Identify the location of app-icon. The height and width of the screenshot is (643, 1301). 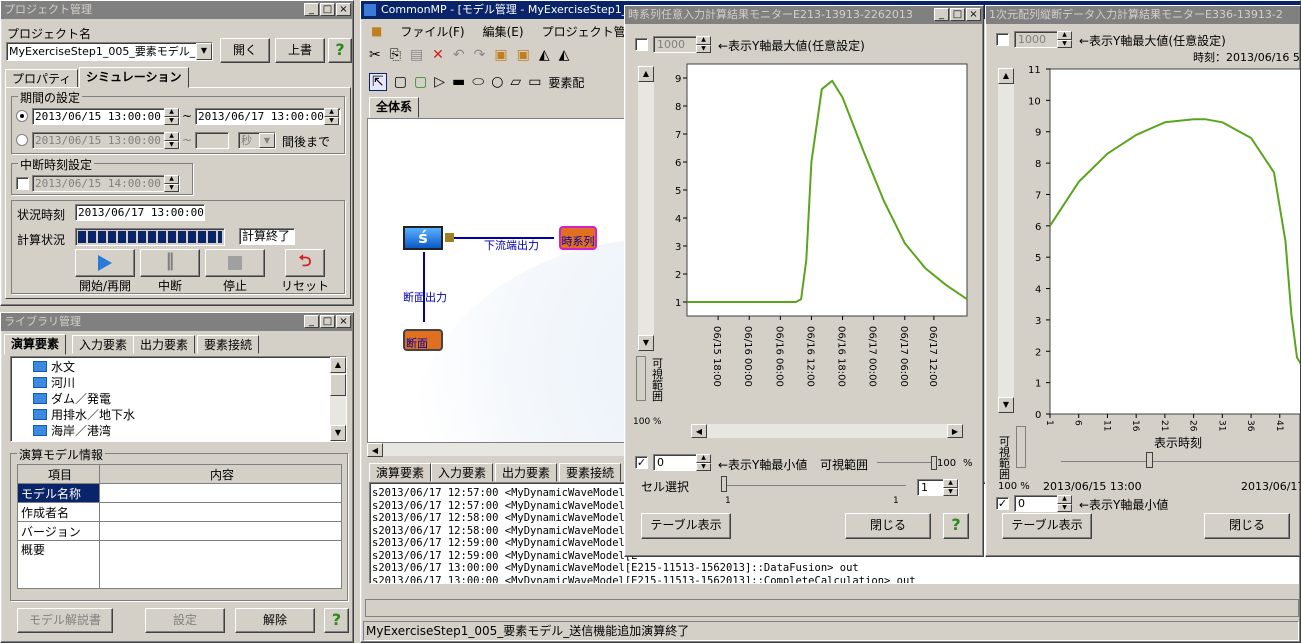
(370, 10).